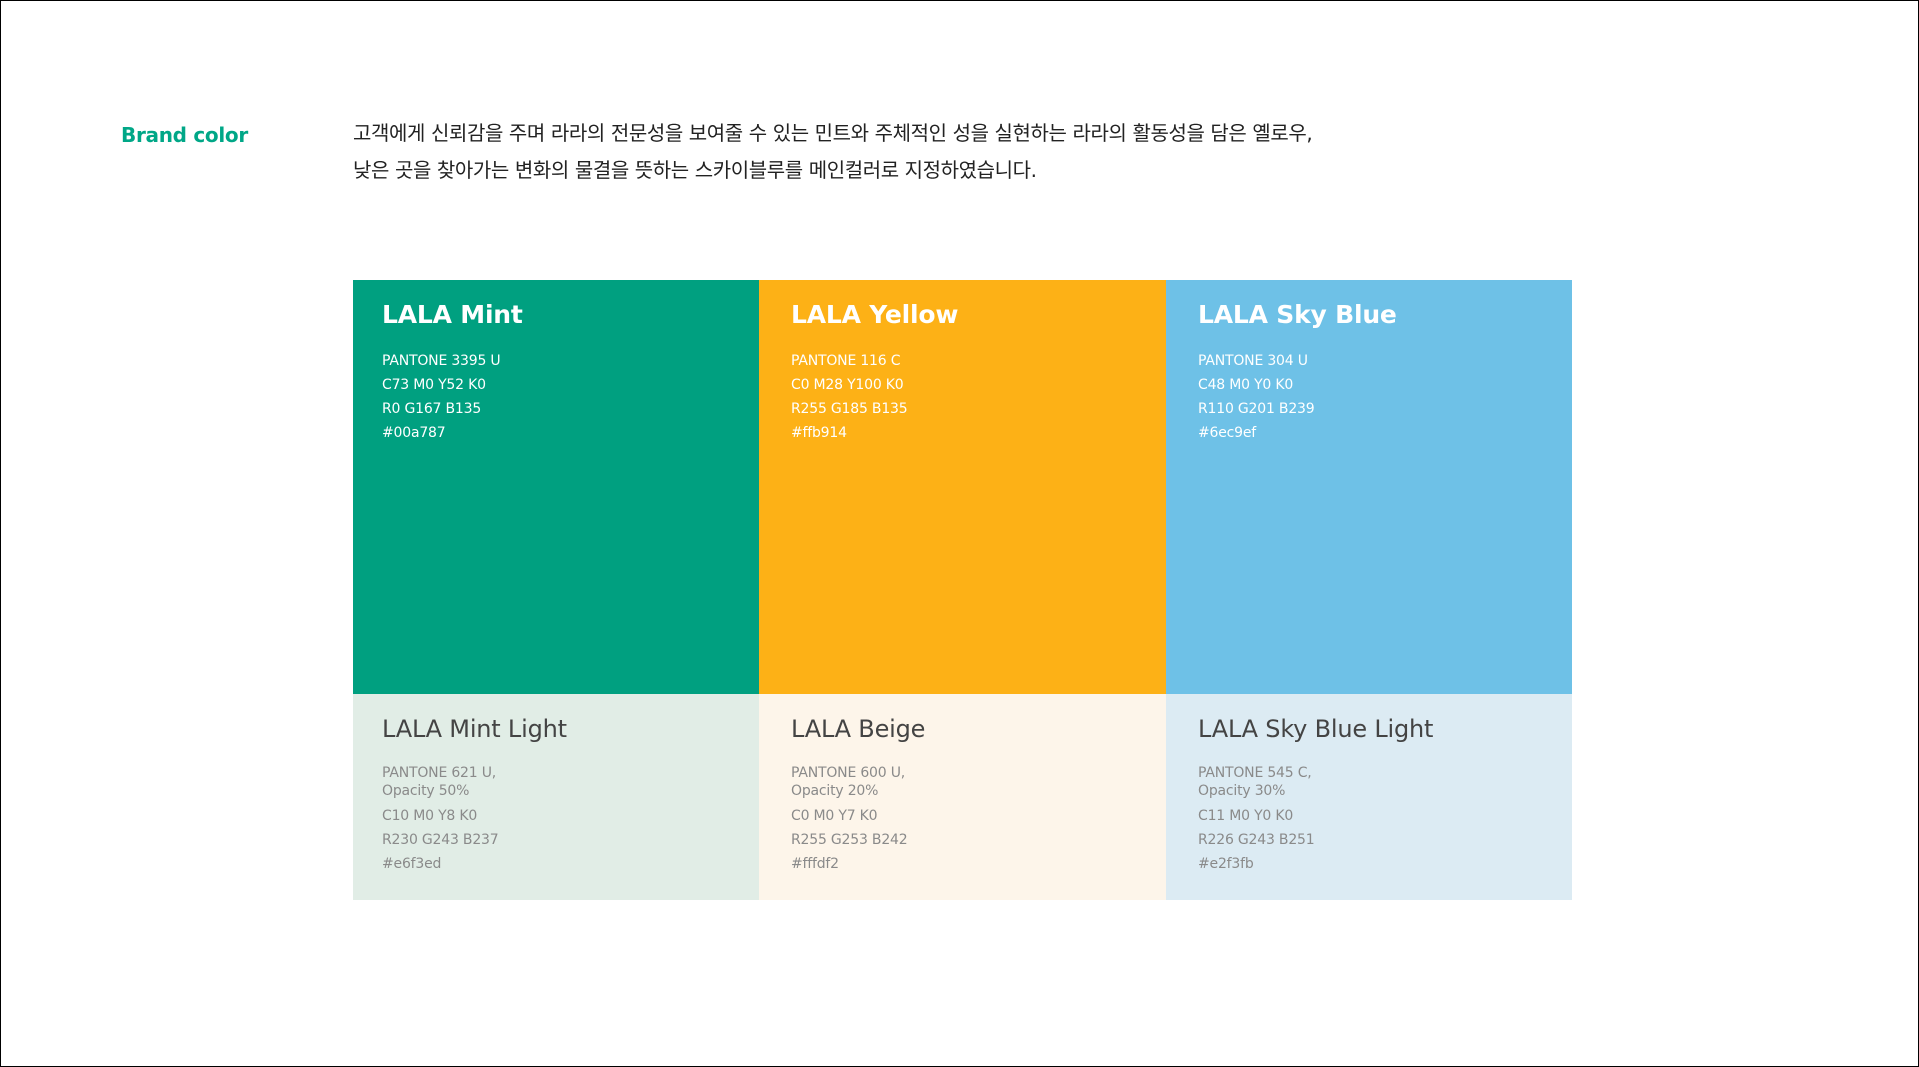 The image size is (1919, 1067). What do you see at coordinates (441, 361) in the screenshot?
I see `pantone-code: PANTONE 3395 U` at bounding box center [441, 361].